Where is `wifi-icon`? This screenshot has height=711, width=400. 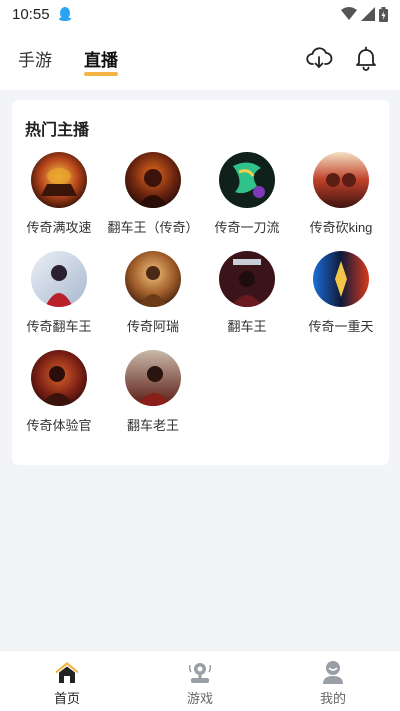 wifi-icon is located at coordinates (349, 13).